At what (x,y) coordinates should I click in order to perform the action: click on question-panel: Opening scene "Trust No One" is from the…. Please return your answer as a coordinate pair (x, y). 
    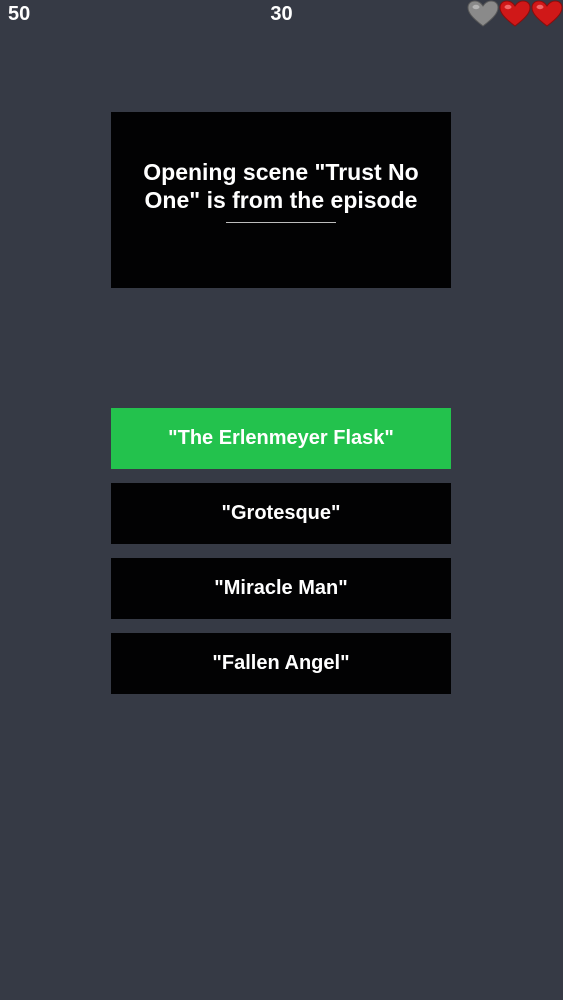
    Looking at the image, I should click on (281, 200).